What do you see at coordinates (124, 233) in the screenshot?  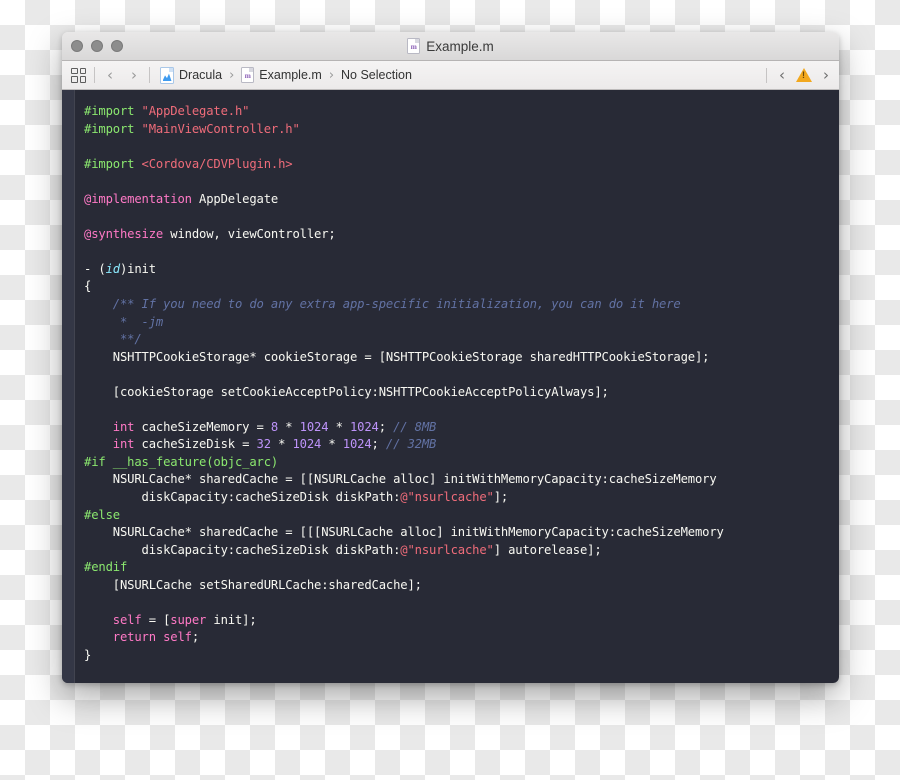 I see `code-token: @synthesize` at bounding box center [124, 233].